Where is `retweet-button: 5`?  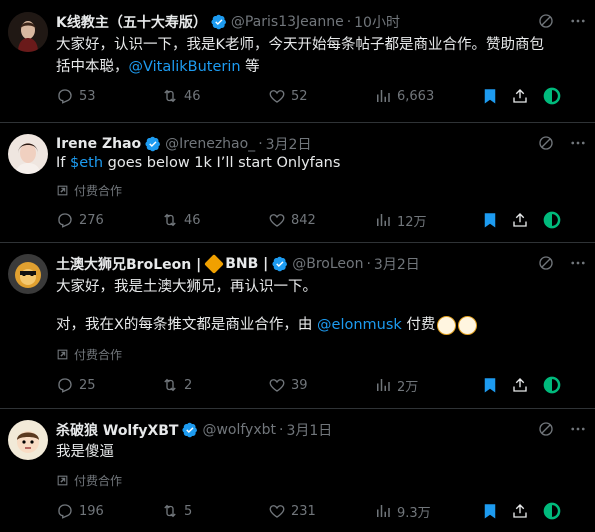
retweet-button: 5 is located at coordinates (176, 511).